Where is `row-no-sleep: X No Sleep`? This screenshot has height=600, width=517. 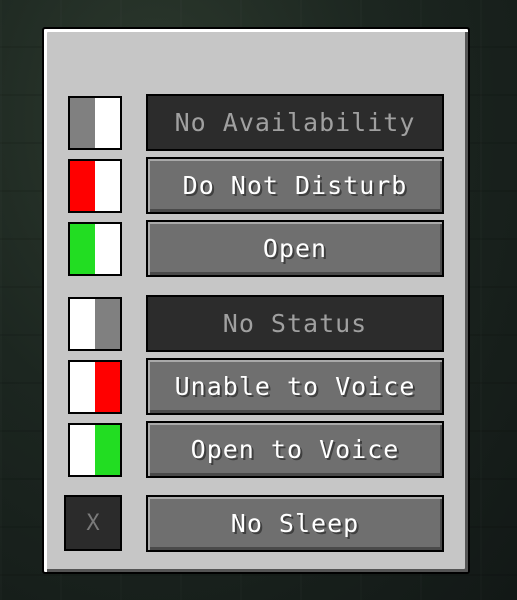
row-no-sleep: X No Sleep is located at coordinates (256, 523).